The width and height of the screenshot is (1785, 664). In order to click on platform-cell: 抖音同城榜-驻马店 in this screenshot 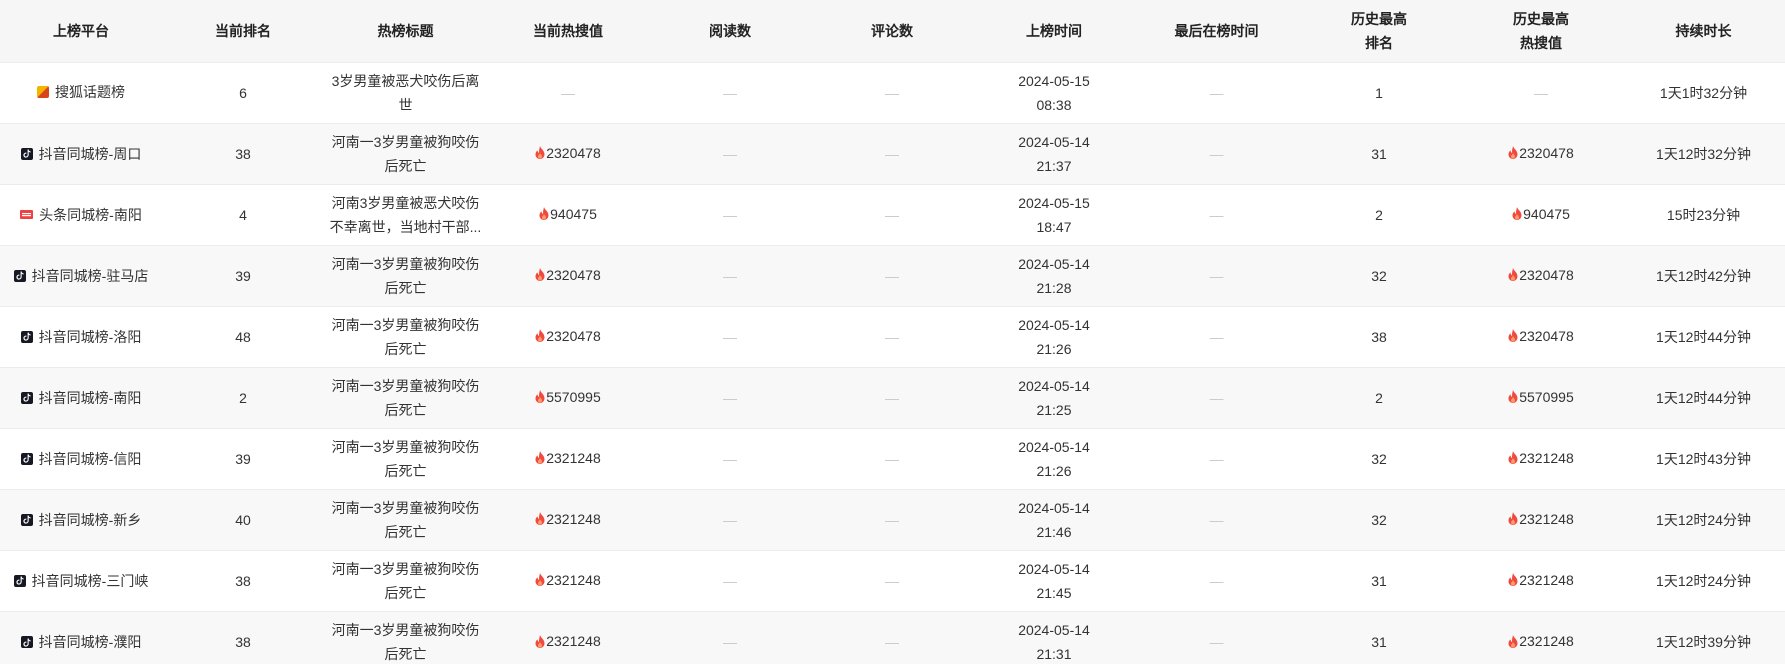, I will do `click(81, 275)`.